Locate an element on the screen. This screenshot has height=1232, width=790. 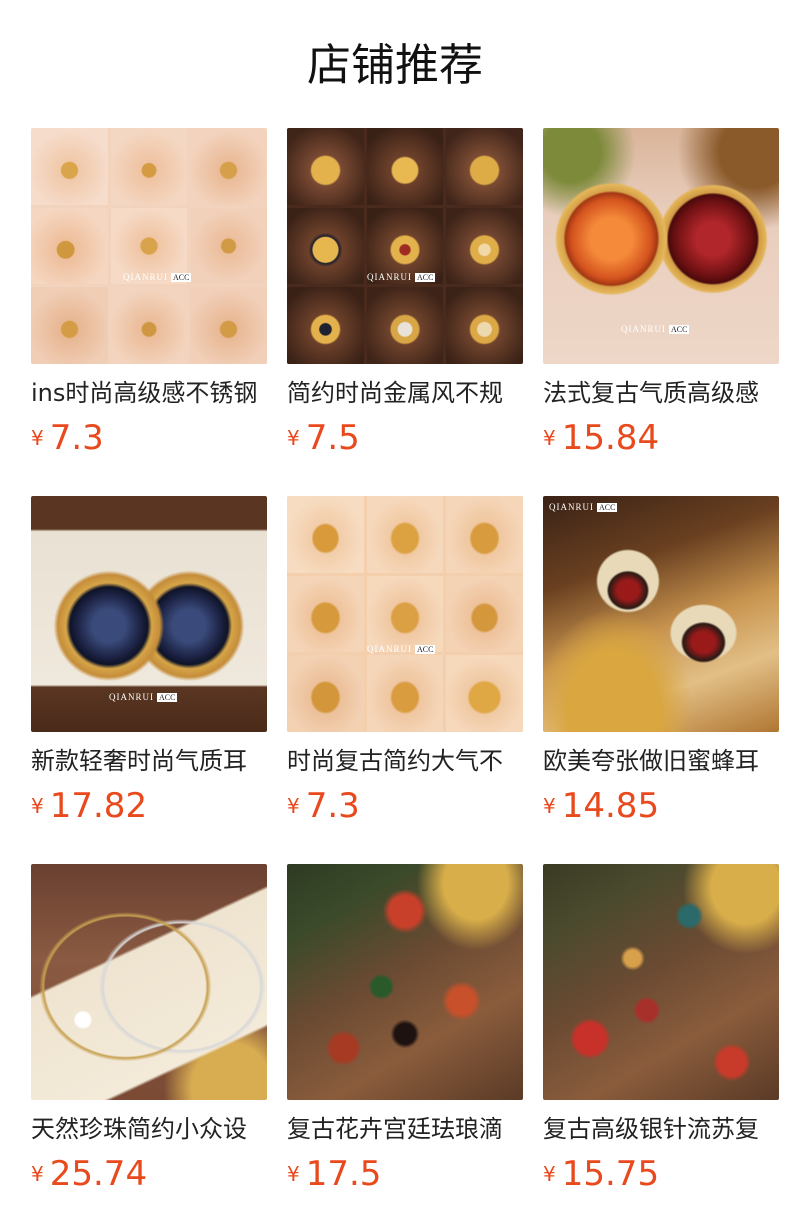
product-name: 新款轻奢时尚气质耳 is located at coordinates (149, 761).